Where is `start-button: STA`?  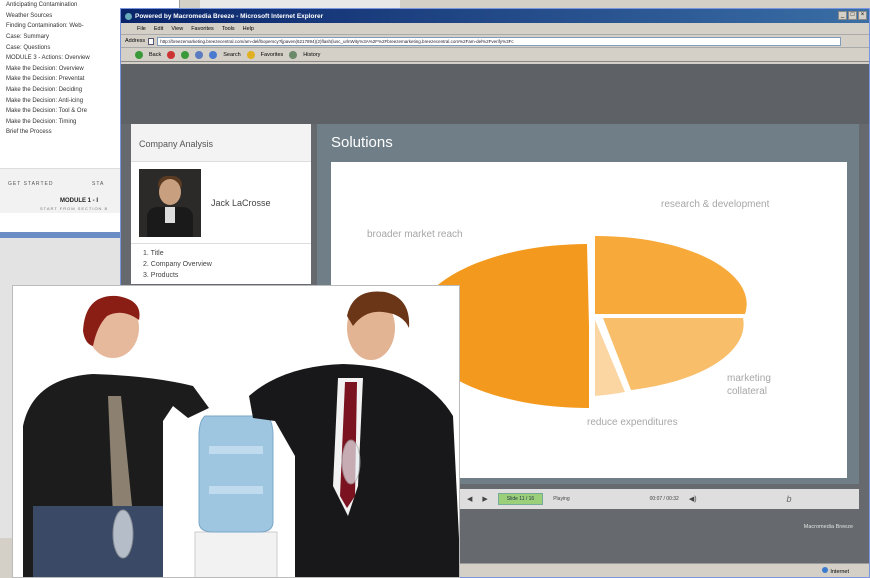
start-button: STA is located at coordinates (98, 184).